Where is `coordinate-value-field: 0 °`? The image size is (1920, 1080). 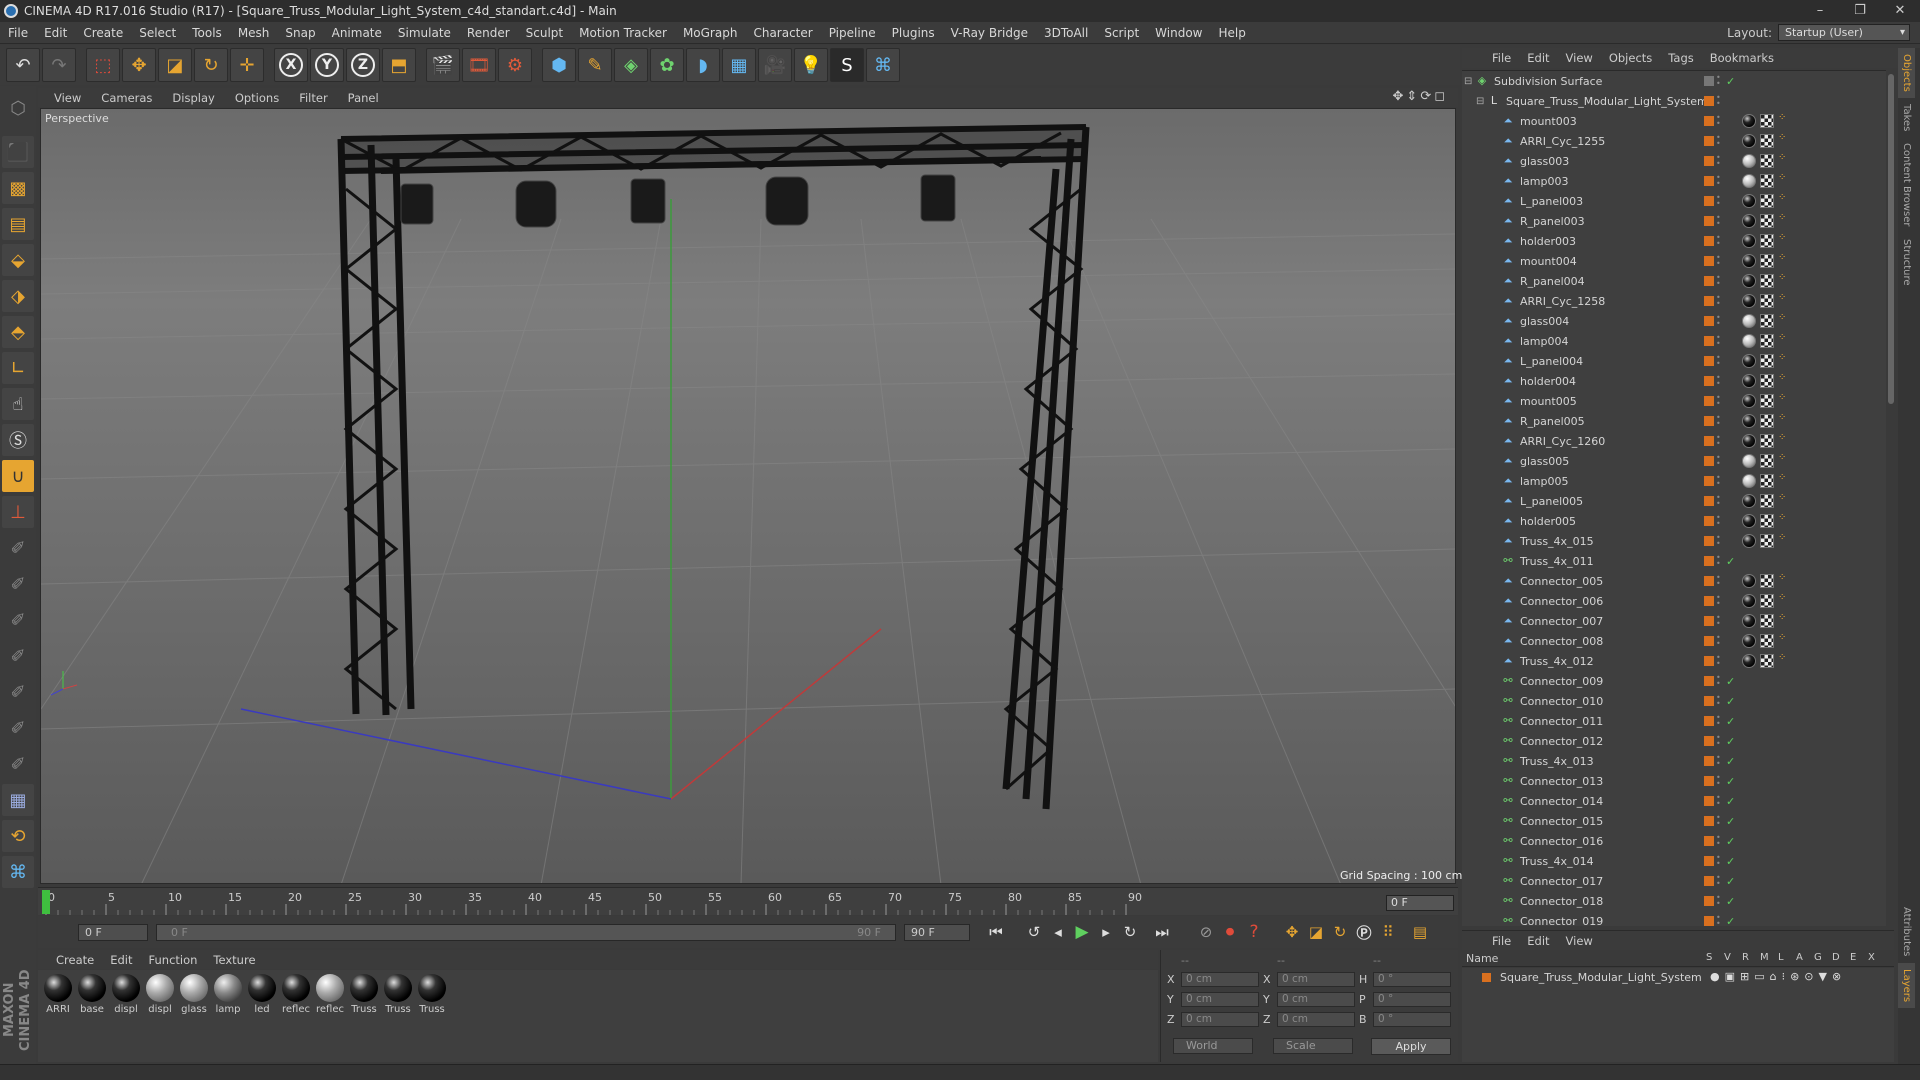 coordinate-value-field: 0 ° is located at coordinates (1412, 999).